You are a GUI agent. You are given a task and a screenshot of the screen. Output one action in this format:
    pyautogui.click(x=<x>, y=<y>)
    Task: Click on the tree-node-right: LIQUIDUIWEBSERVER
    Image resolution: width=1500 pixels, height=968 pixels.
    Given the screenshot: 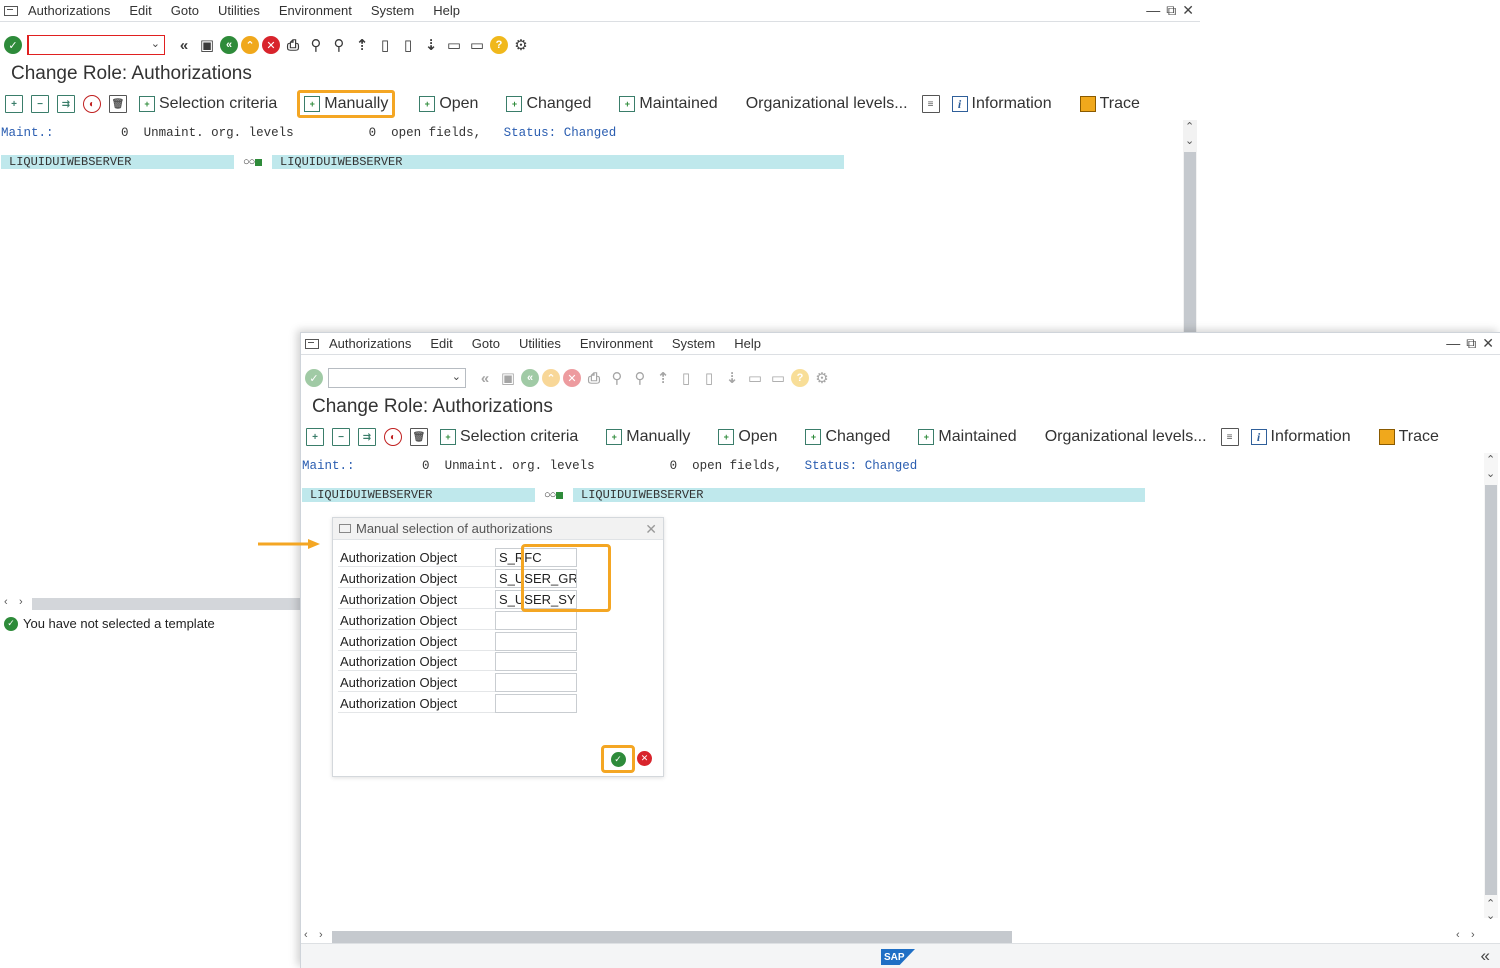 What is the action you would take?
    pyautogui.click(x=859, y=495)
    